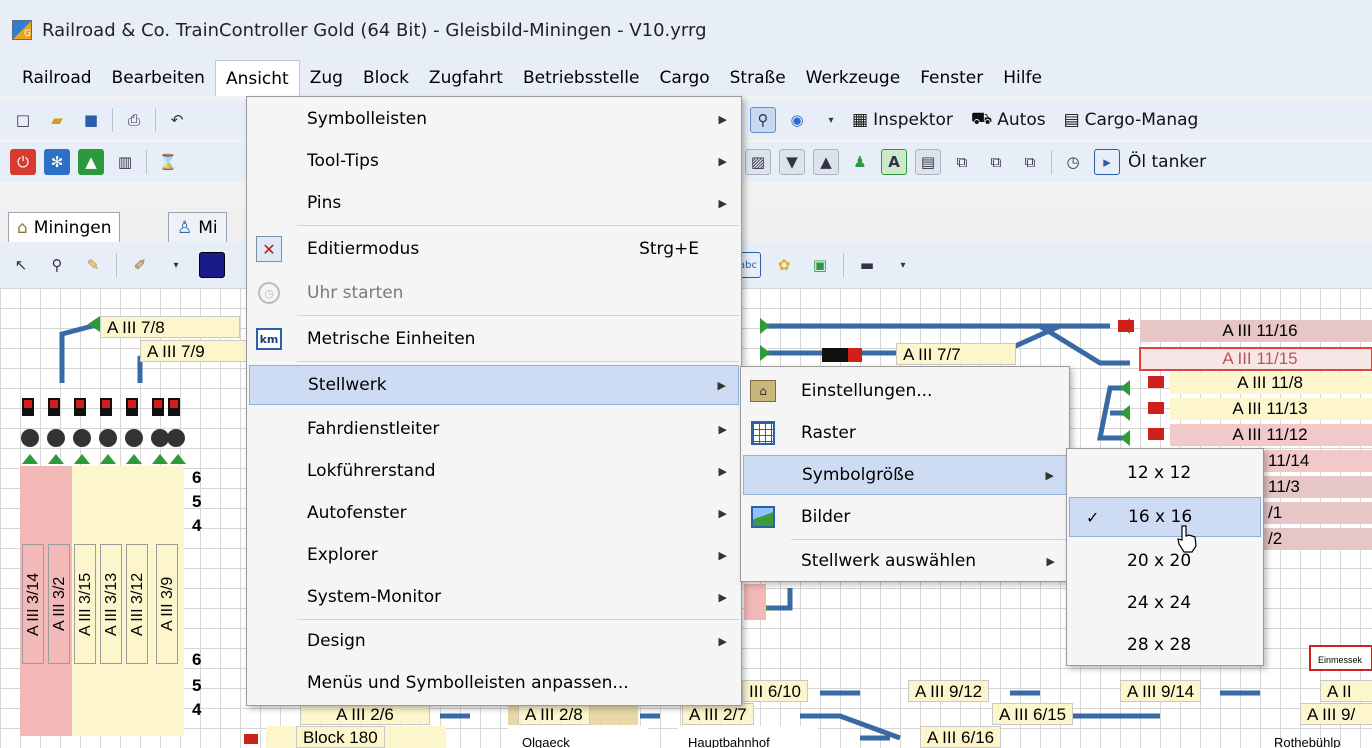 The width and height of the screenshot is (1372, 748). I want to click on autos-button: ⛟ Autos, so click(1008, 120).